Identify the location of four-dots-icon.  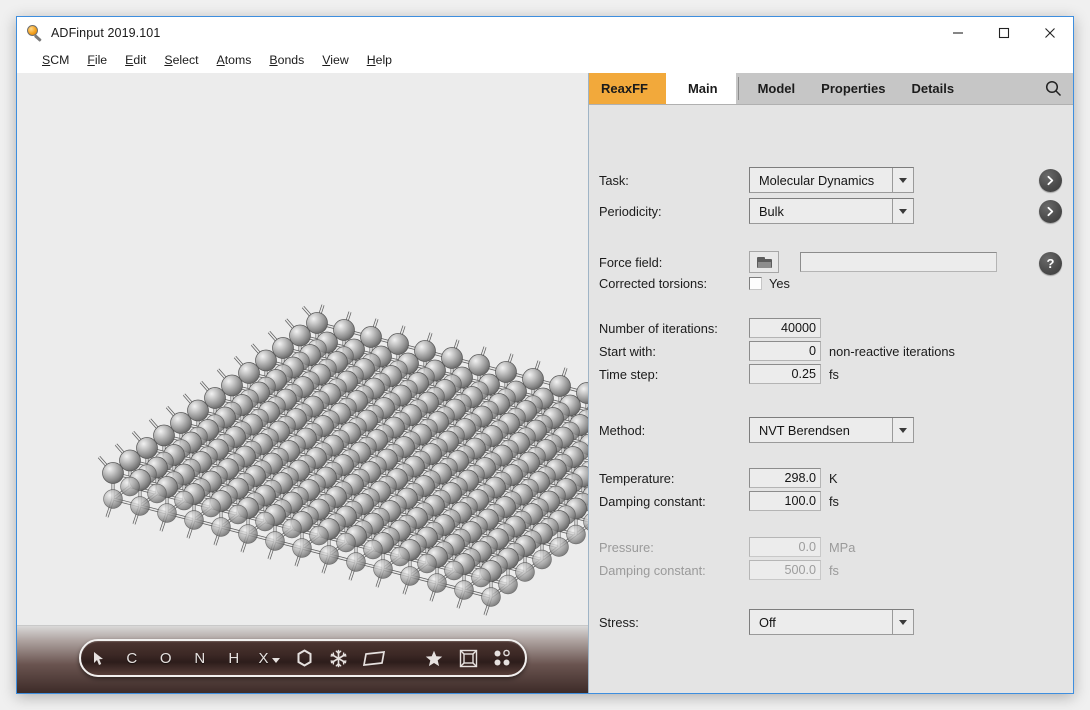
(502, 658).